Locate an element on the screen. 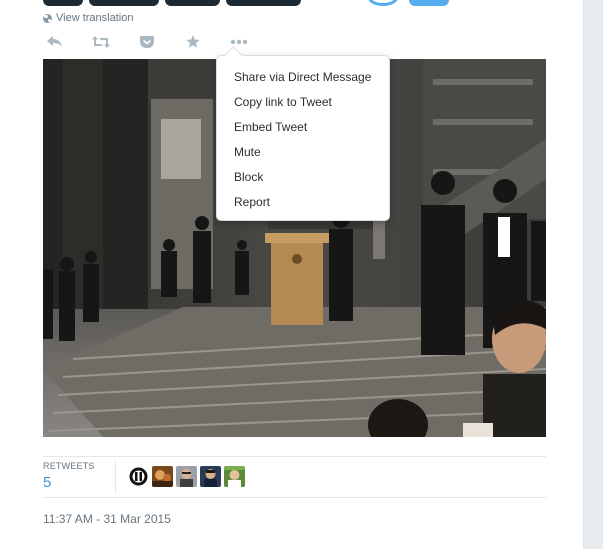 Image resolution: width=603 pixels, height=549 pixels. stats-divider-vertical is located at coordinates (115, 477).